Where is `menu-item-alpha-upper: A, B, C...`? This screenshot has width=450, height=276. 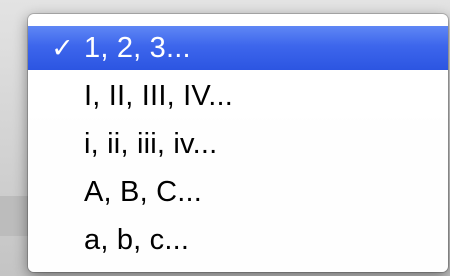 menu-item-alpha-upper: A, B, C... is located at coordinates (238, 192).